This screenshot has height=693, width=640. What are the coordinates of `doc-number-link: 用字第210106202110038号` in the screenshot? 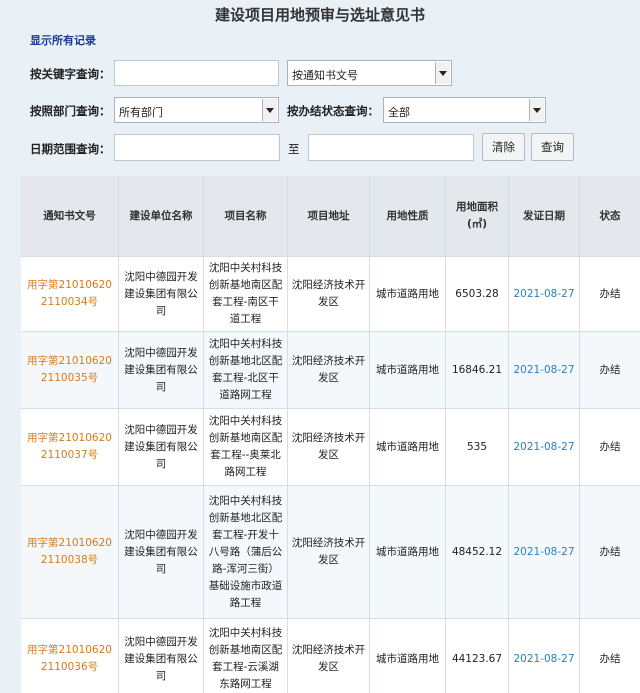 It's located at (70, 552).